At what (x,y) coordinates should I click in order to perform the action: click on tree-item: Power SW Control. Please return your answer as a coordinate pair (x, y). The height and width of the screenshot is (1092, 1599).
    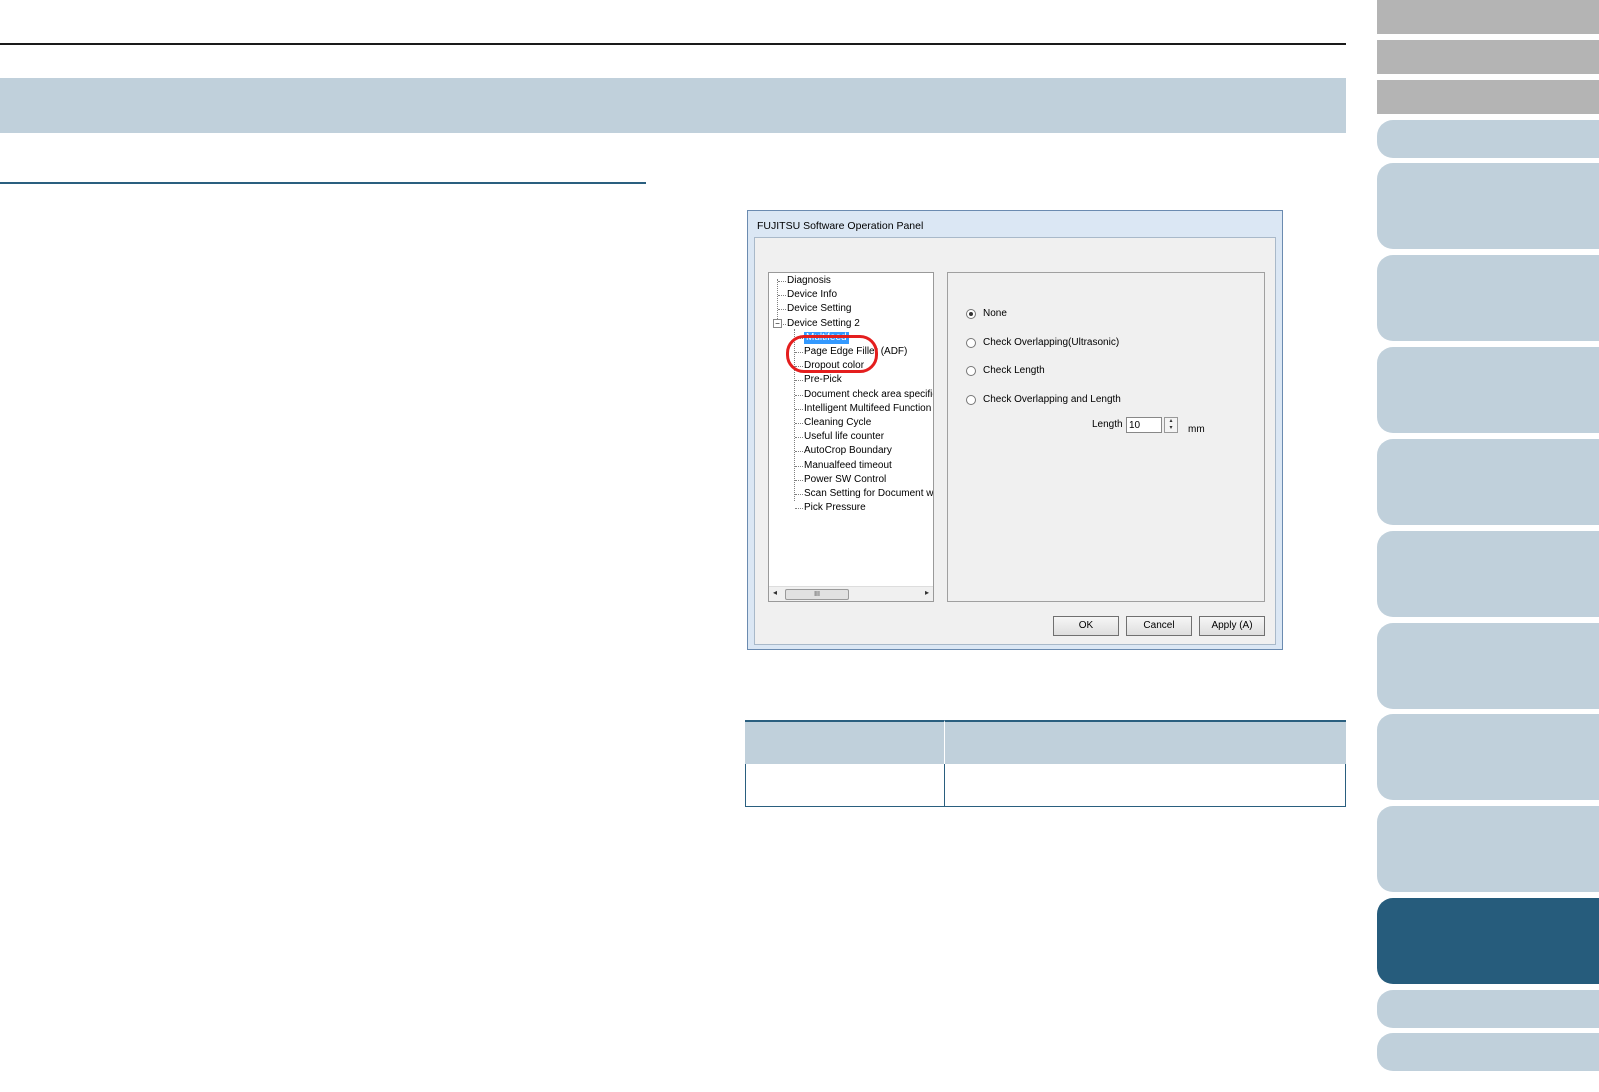
    Looking at the image, I should click on (845, 480).